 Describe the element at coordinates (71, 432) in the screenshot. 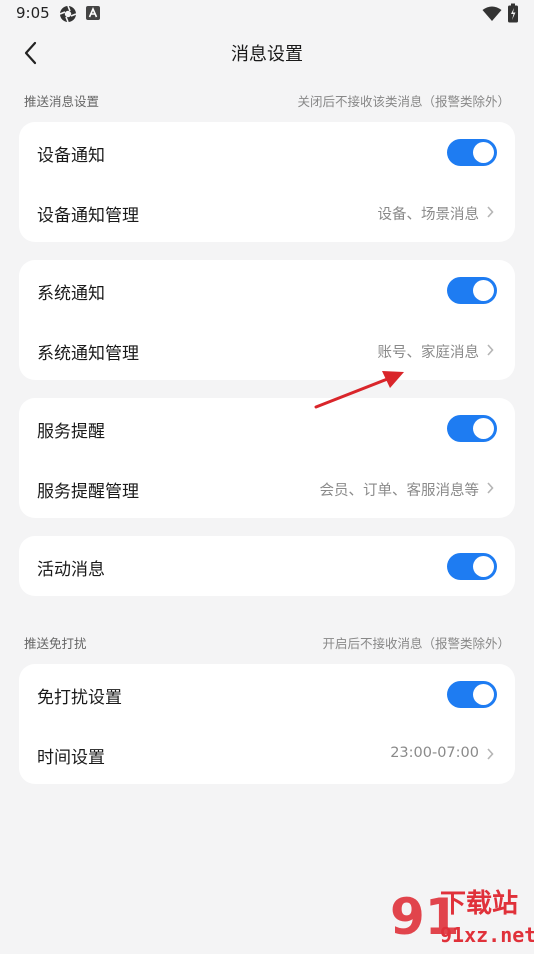

I see `row-label: 服务提醒` at that location.